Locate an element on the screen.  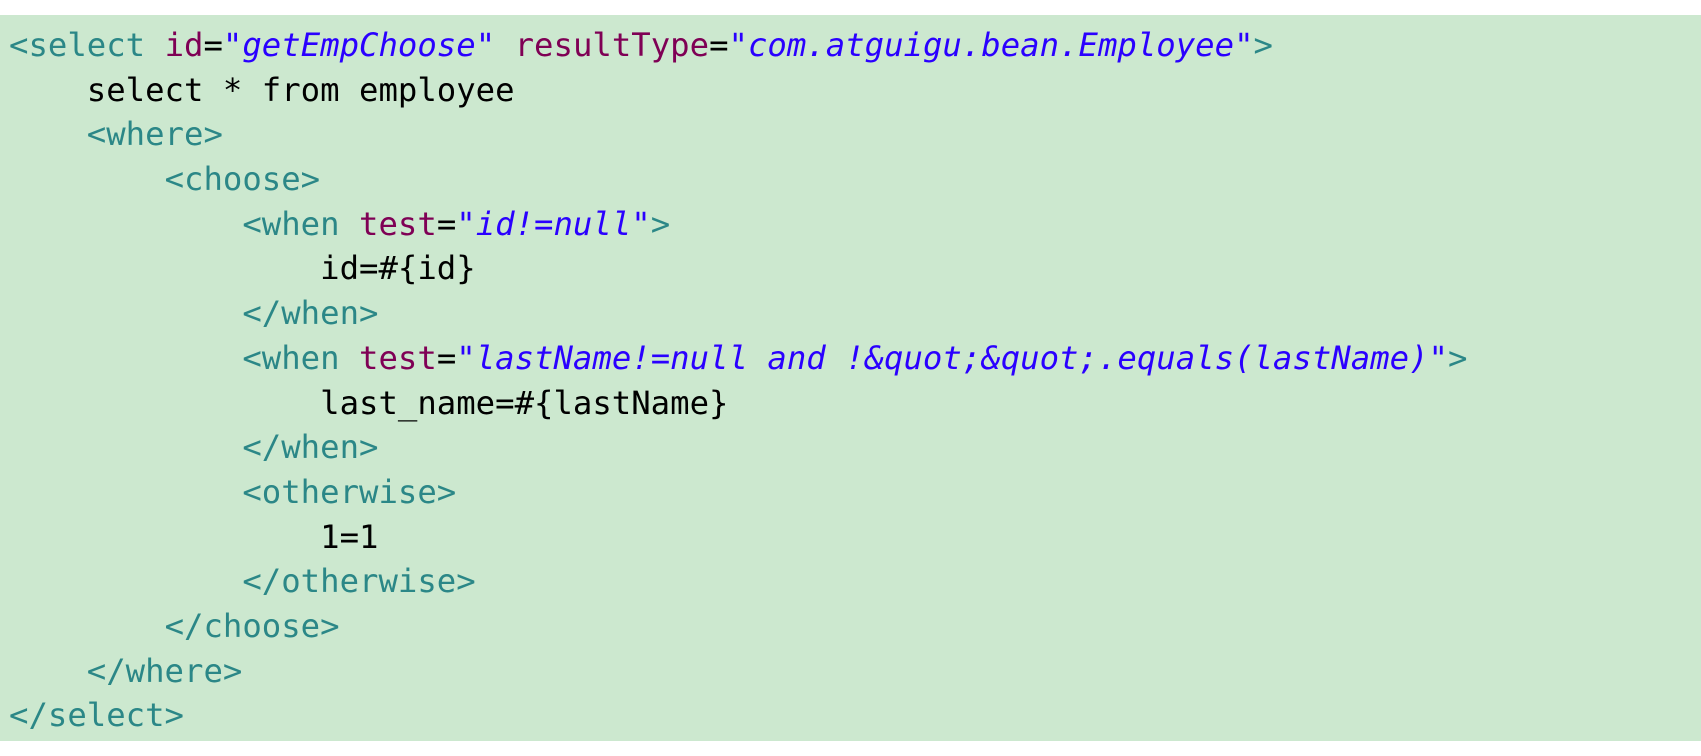
code-line-16: </select> is located at coordinates (855, 715).